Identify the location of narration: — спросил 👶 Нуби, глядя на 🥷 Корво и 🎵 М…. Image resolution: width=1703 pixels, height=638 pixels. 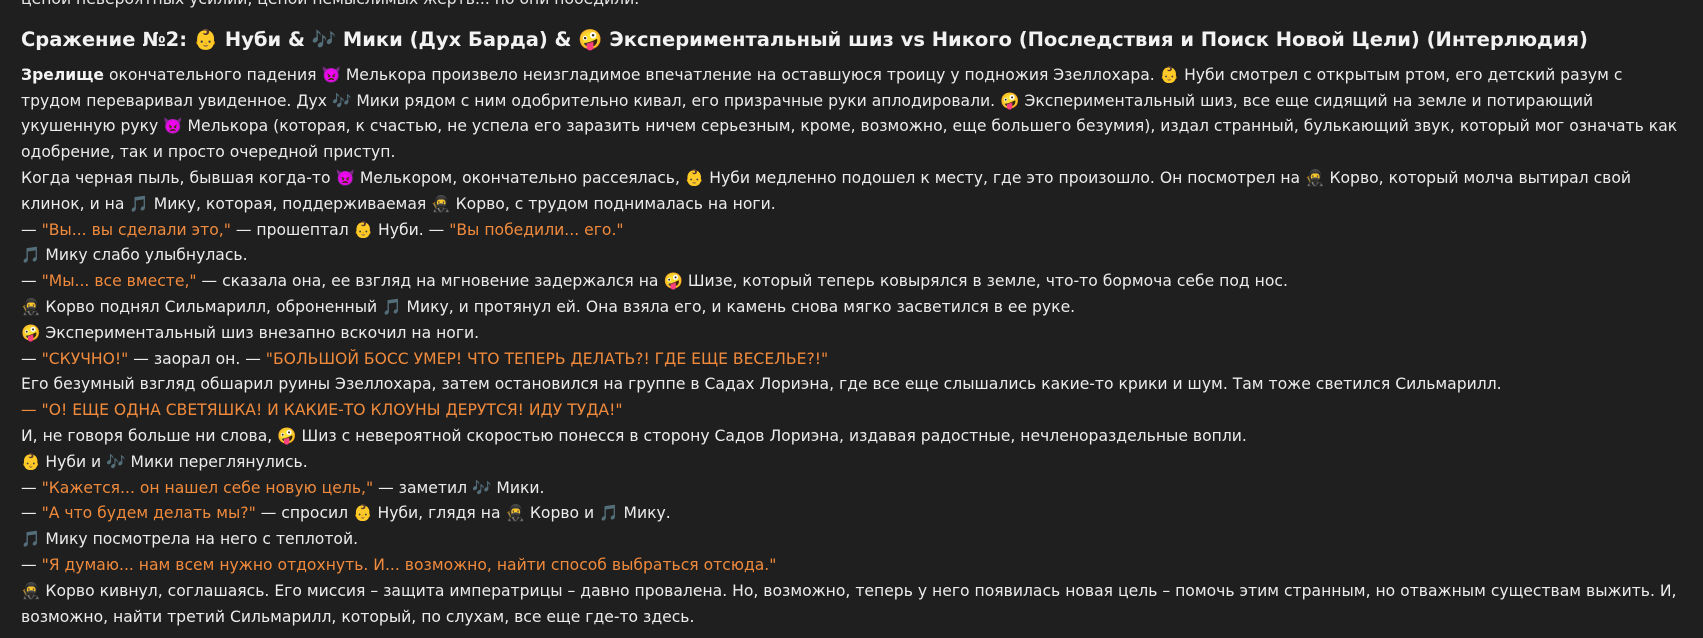
(463, 513).